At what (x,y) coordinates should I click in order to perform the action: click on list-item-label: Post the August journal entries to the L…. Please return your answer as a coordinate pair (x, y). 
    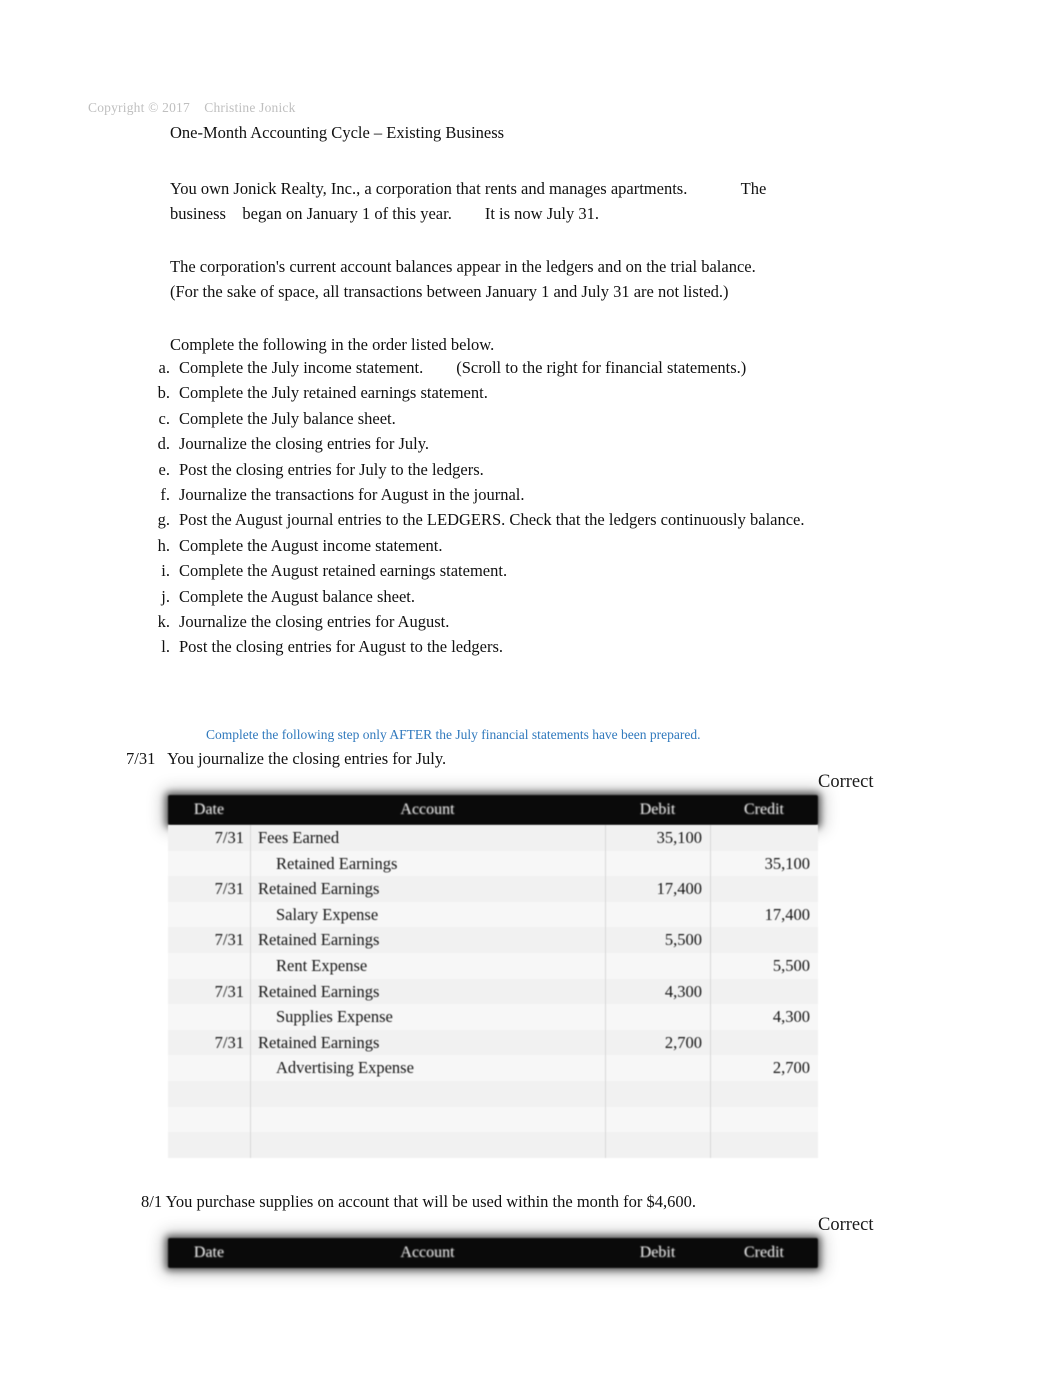
    Looking at the image, I should click on (492, 520).